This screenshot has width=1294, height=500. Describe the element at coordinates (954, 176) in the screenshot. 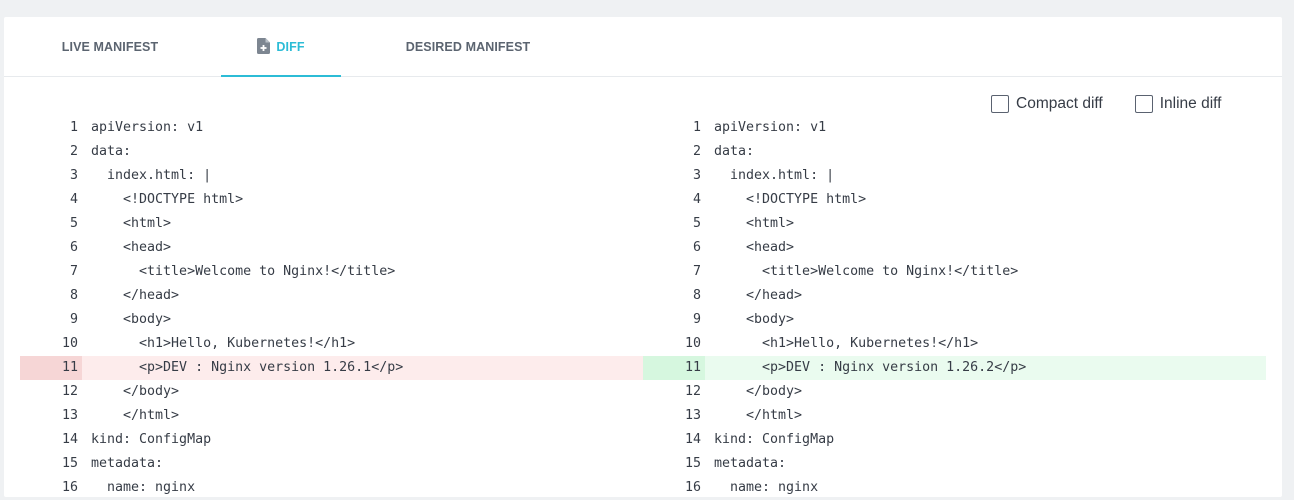

I see `diff-line: 3 index.html: |` at that location.